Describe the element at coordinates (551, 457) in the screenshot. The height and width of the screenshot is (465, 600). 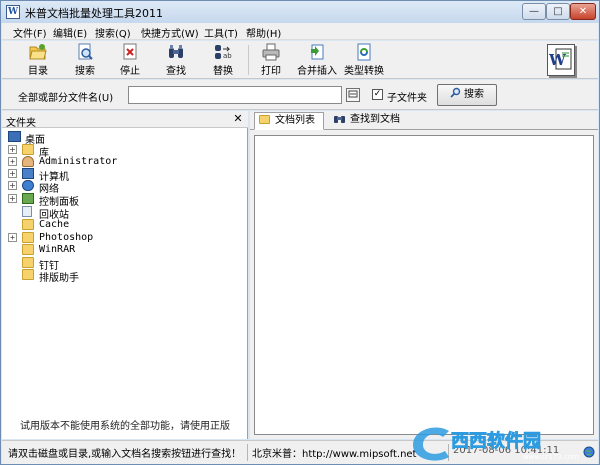
I see `watermark-site: www.cr173.com` at that location.